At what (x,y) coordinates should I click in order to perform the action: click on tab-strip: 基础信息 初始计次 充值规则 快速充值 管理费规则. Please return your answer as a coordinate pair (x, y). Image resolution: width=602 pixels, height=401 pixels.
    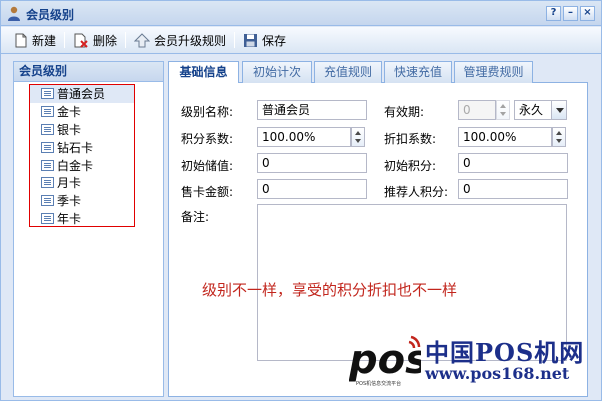
    Looking at the image, I should click on (378, 72).